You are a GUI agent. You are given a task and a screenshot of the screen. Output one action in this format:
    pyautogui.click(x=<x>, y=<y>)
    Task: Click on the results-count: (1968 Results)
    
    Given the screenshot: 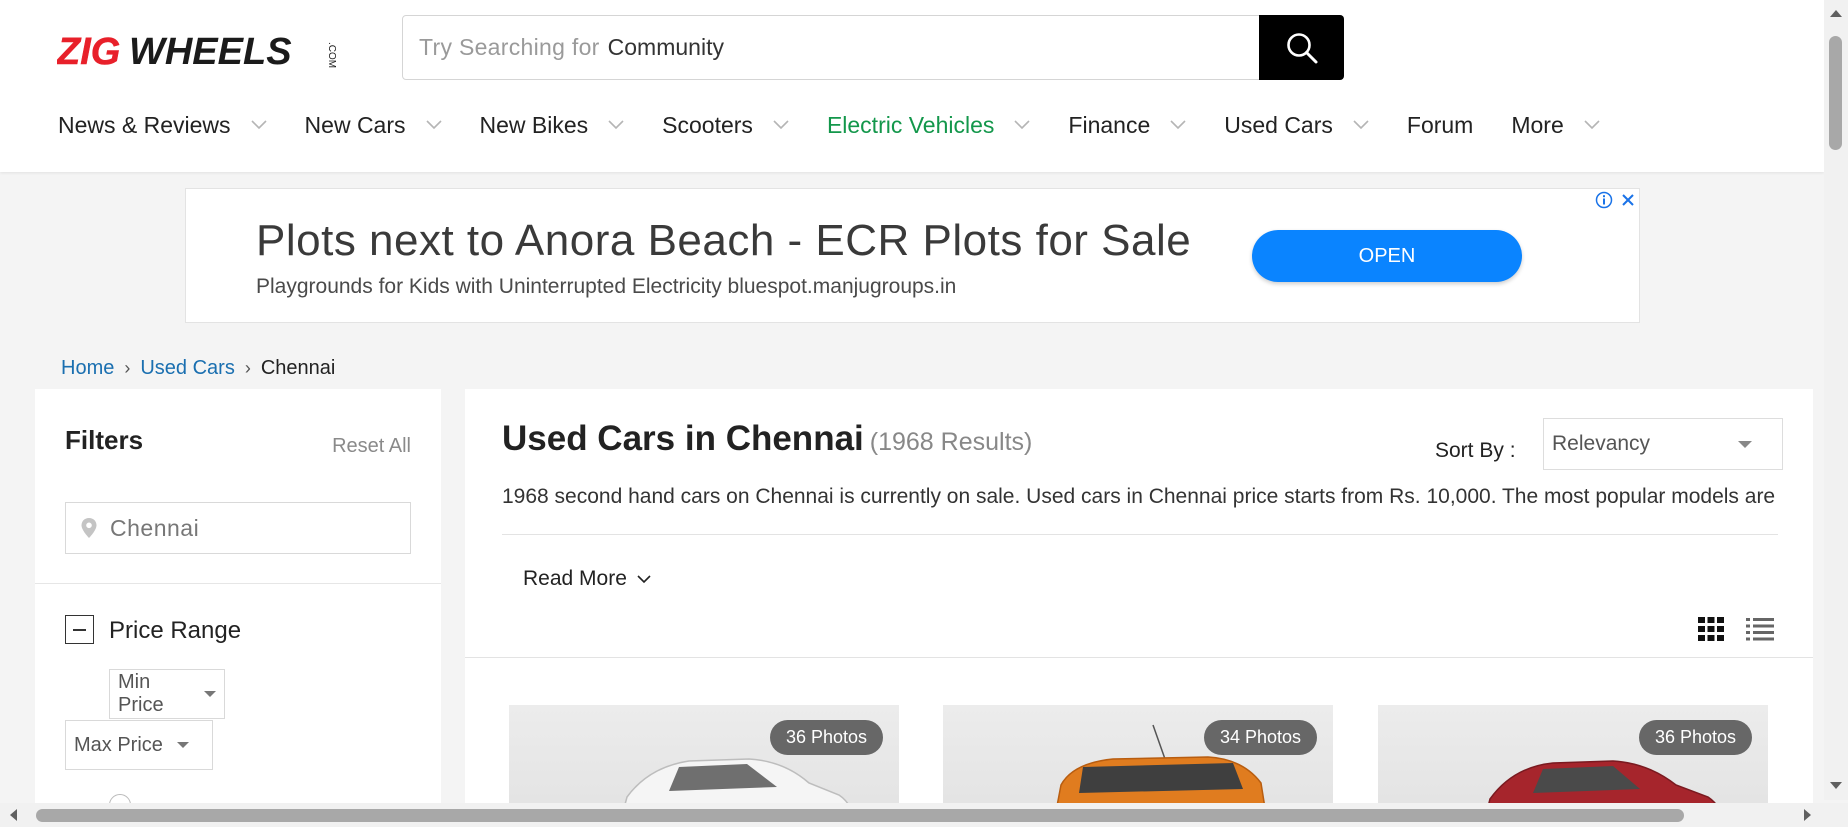 What is the action you would take?
    pyautogui.click(x=951, y=442)
    